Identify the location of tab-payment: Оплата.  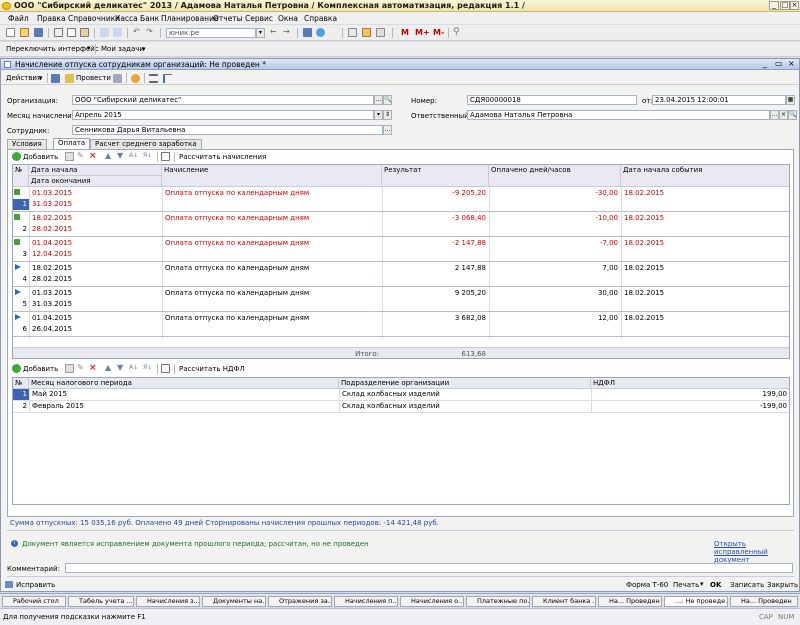
(72, 143).